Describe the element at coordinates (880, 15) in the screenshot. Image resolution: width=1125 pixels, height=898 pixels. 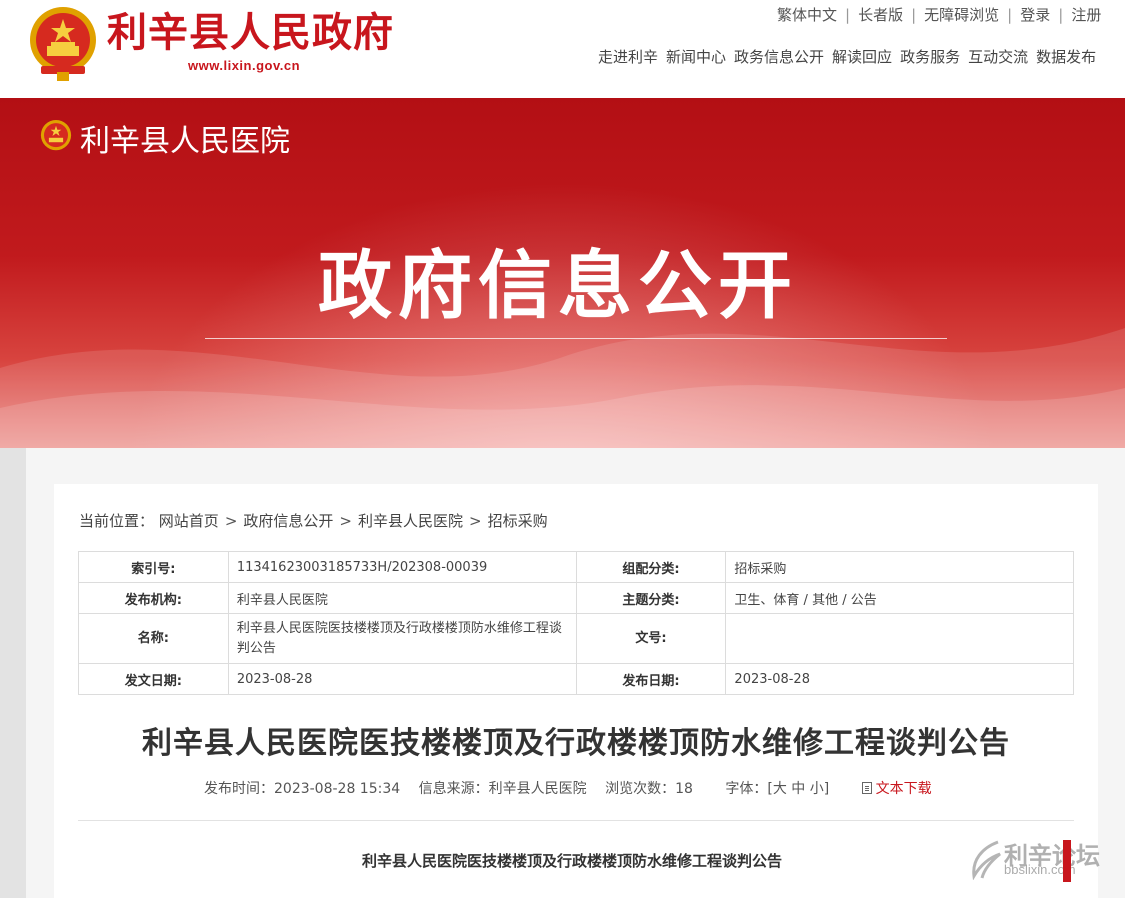
I see `elder-version-link: 长者版` at that location.